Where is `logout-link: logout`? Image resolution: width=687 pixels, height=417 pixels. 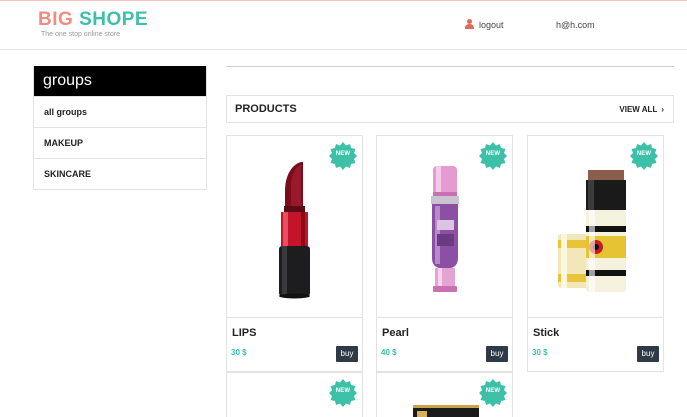
logout-link: logout is located at coordinates (484, 24).